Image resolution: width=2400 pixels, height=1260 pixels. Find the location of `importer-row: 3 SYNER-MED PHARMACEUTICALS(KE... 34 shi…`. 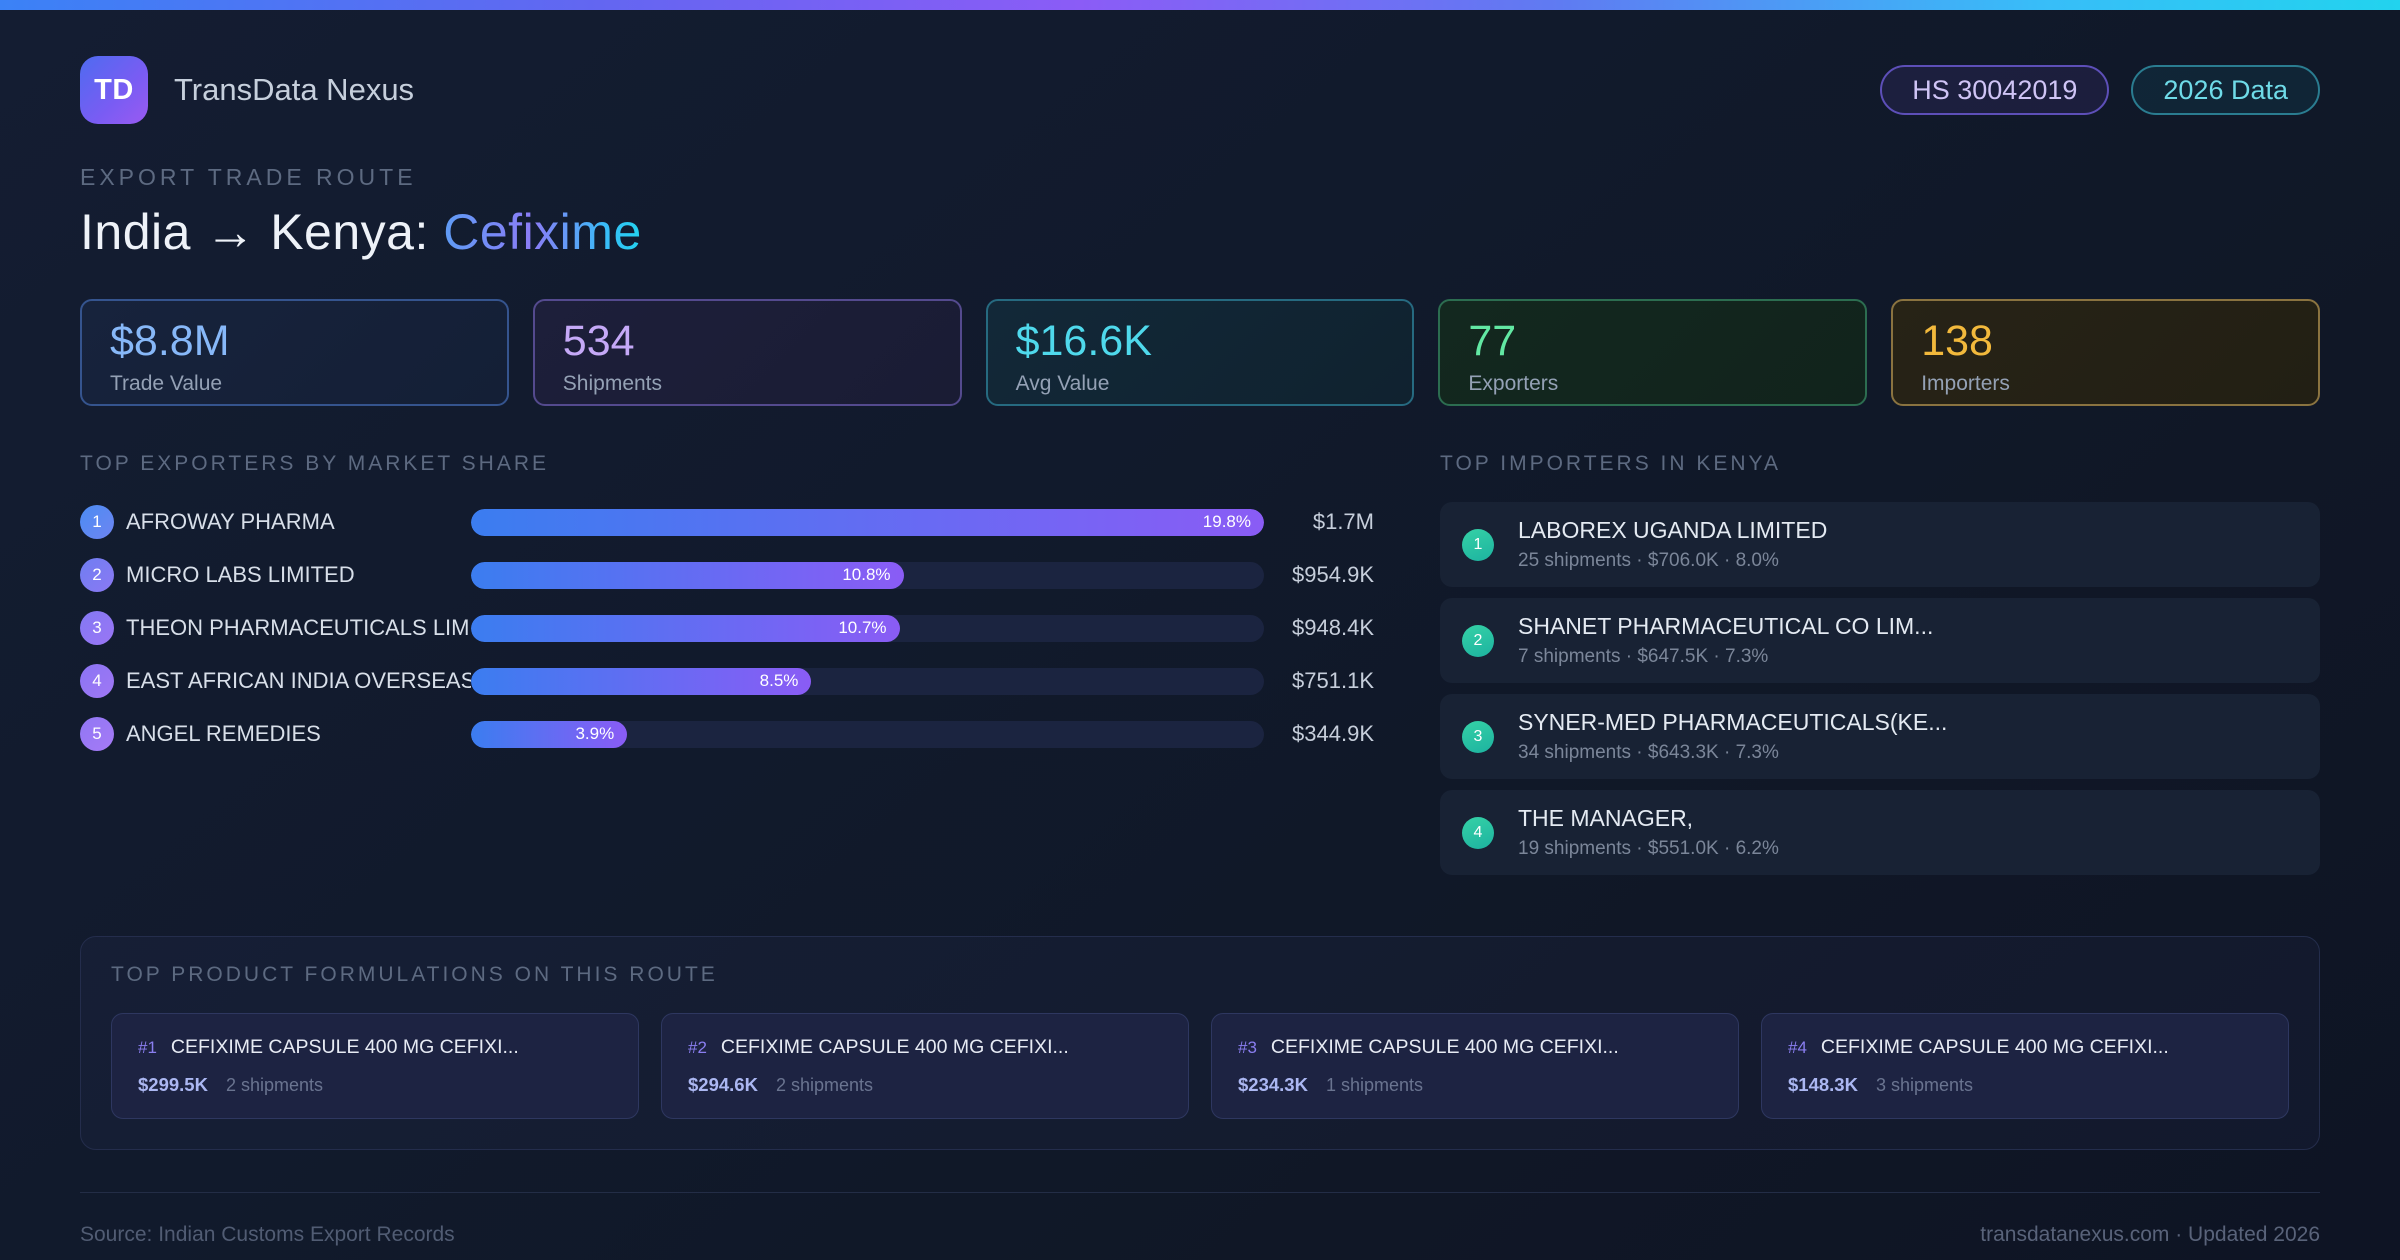

importer-row: 3 SYNER-MED PHARMACEUTICALS(KE... 34 shi… is located at coordinates (1880, 736).